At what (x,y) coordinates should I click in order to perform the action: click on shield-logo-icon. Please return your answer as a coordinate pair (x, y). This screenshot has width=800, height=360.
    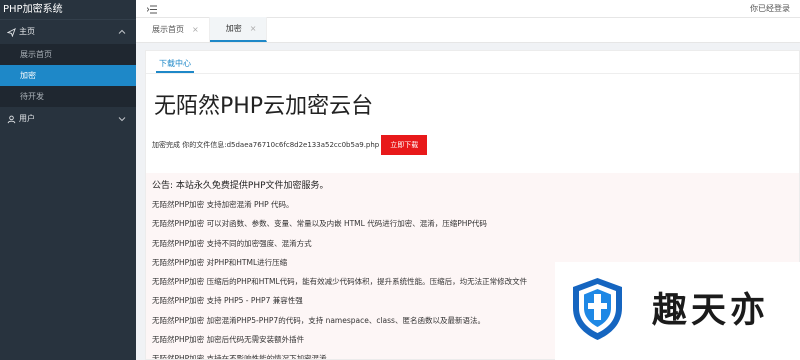
    Looking at the image, I should click on (597, 309).